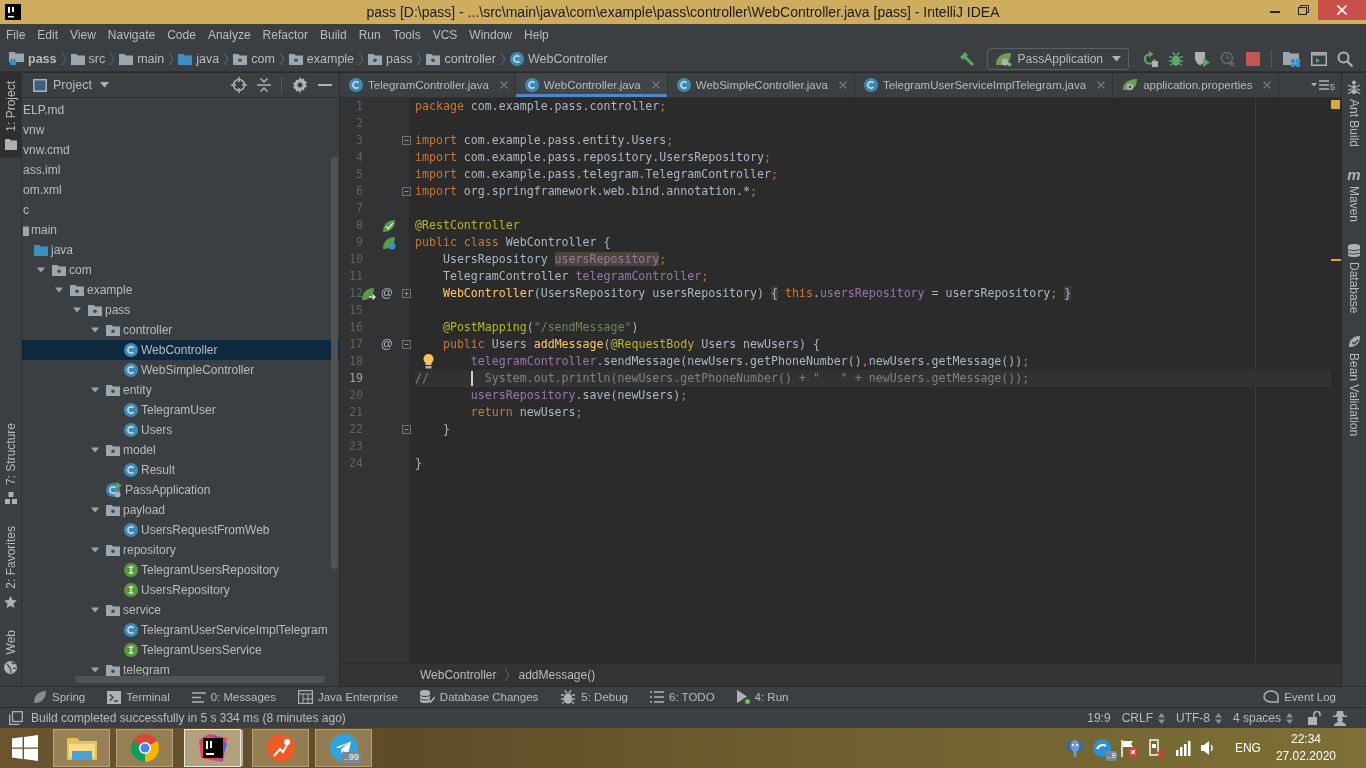 This screenshot has width=1366, height=768. What do you see at coordinates (1099, 718) in the screenshot?
I see `caret-position: 19:9` at bounding box center [1099, 718].